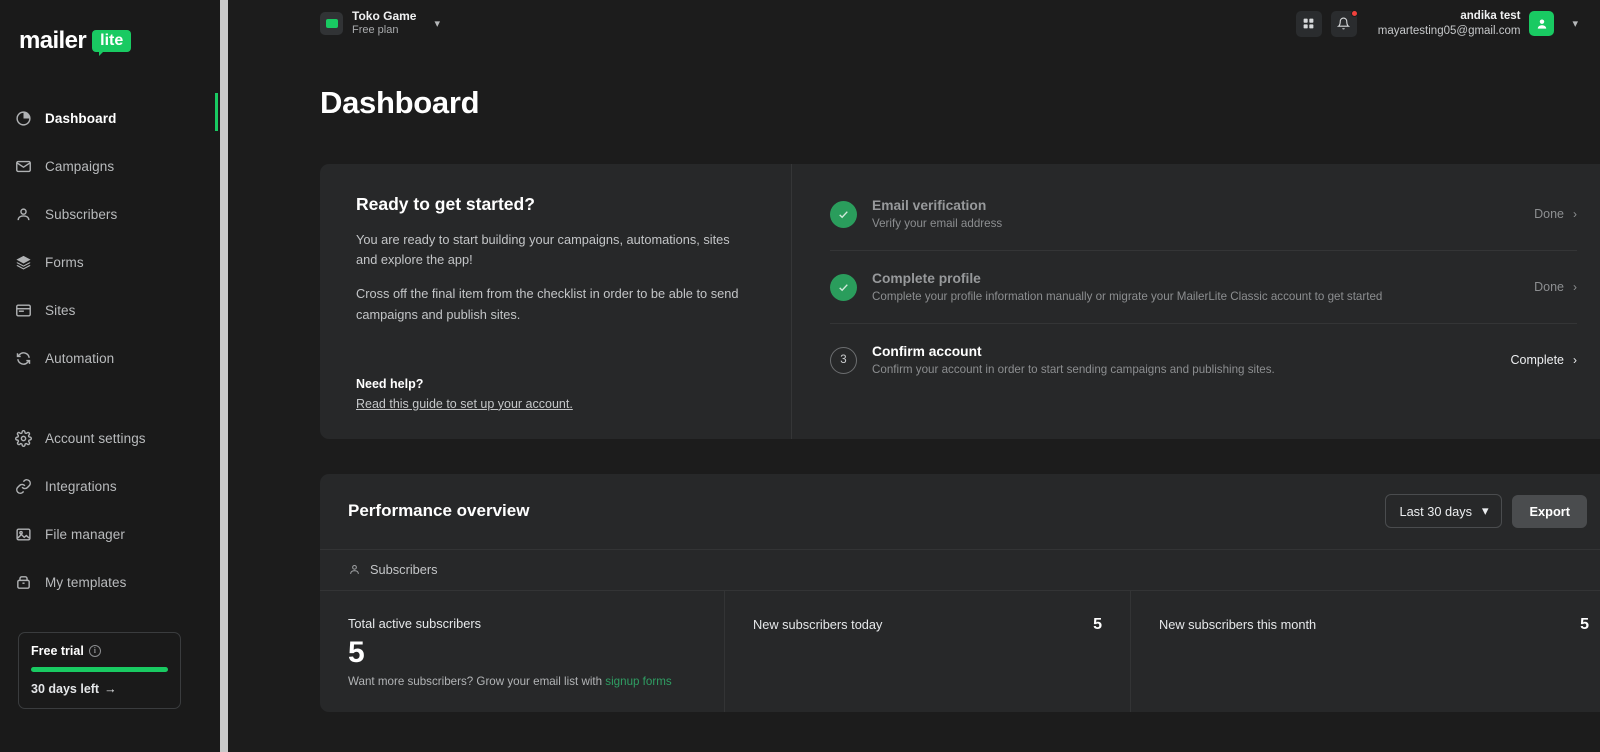  I want to click on free-trial-days-text: 30 days left, so click(65, 689).